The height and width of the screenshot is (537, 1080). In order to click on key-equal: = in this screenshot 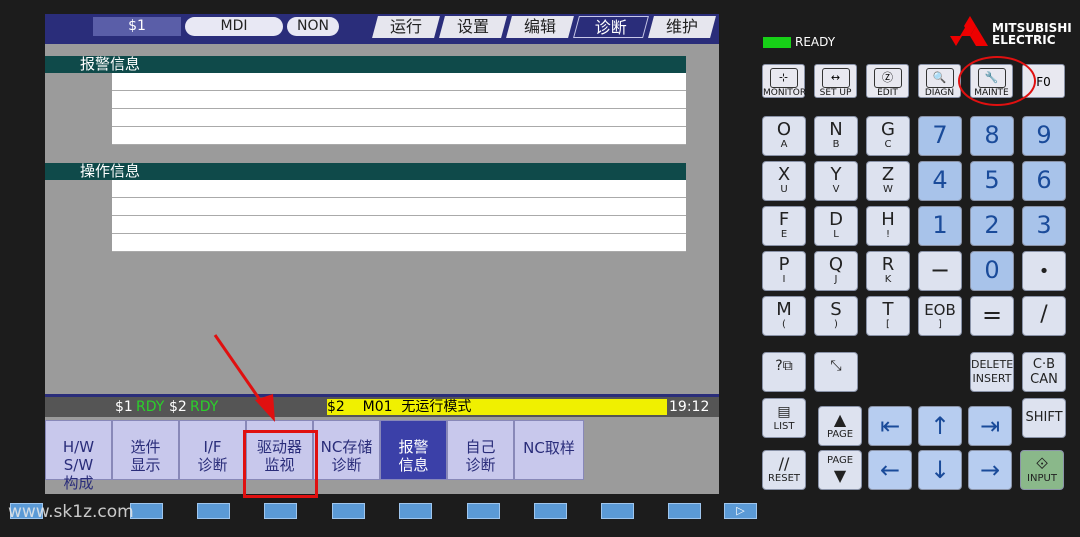, I will do `click(992, 316)`.